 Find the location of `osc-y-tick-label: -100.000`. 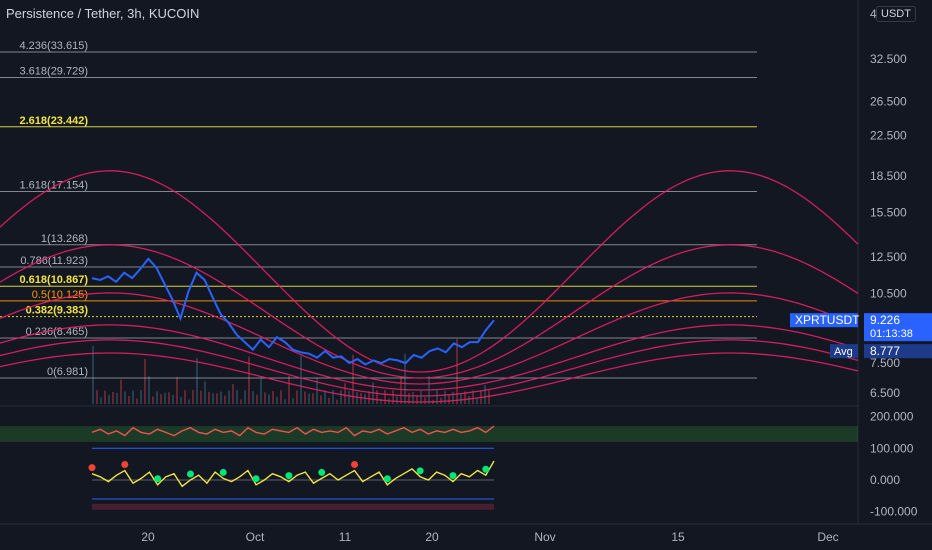

osc-y-tick-label: -100.000 is located at coordinates (894, 512).